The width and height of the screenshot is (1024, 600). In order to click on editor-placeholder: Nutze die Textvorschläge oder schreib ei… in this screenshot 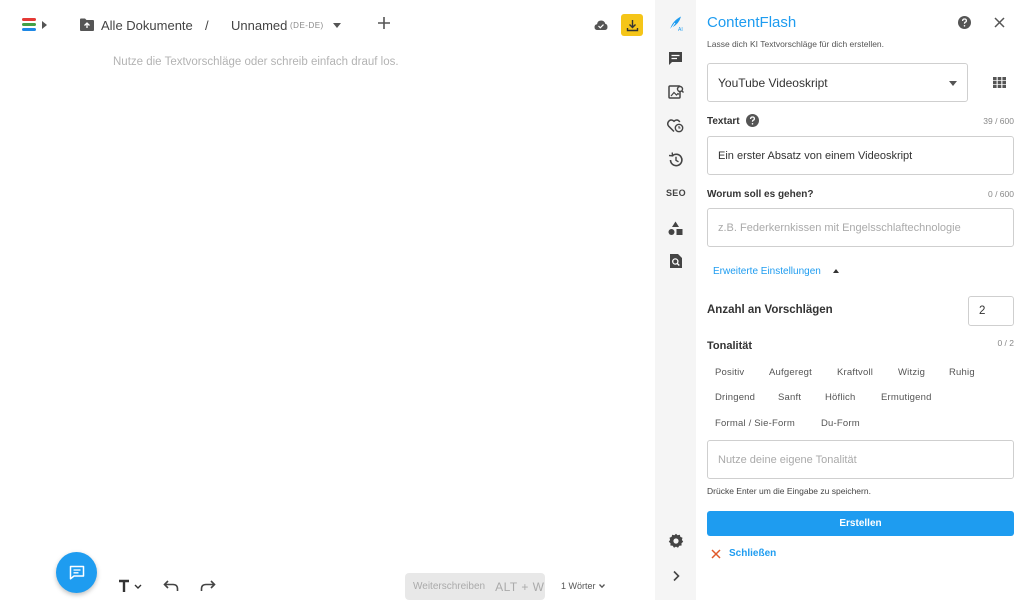, I will do `click(256, 62)`.